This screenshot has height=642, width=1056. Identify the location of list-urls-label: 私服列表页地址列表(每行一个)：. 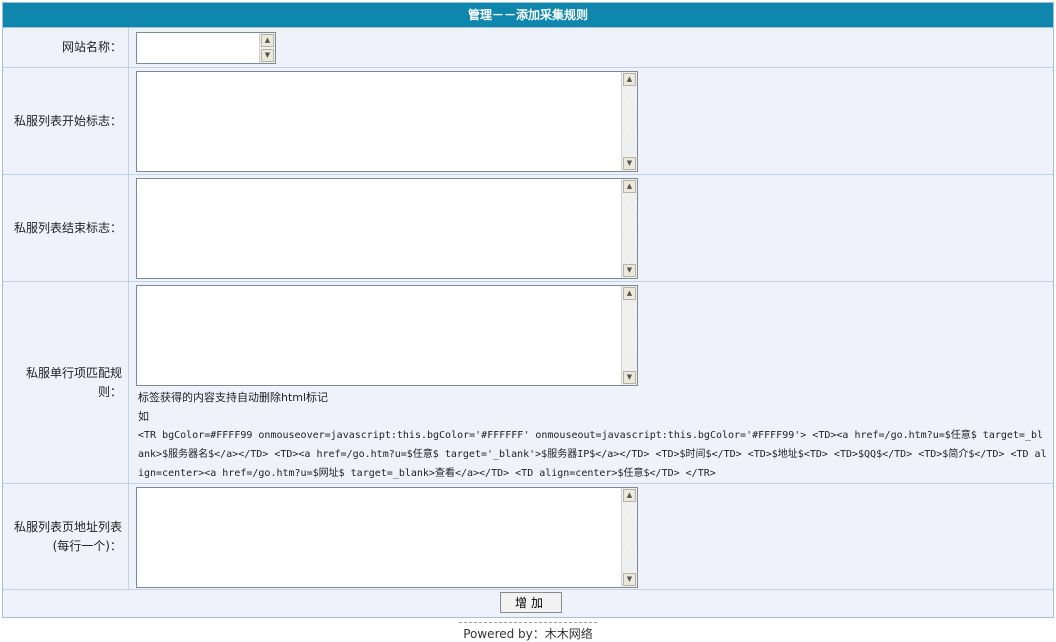
(66, 536).